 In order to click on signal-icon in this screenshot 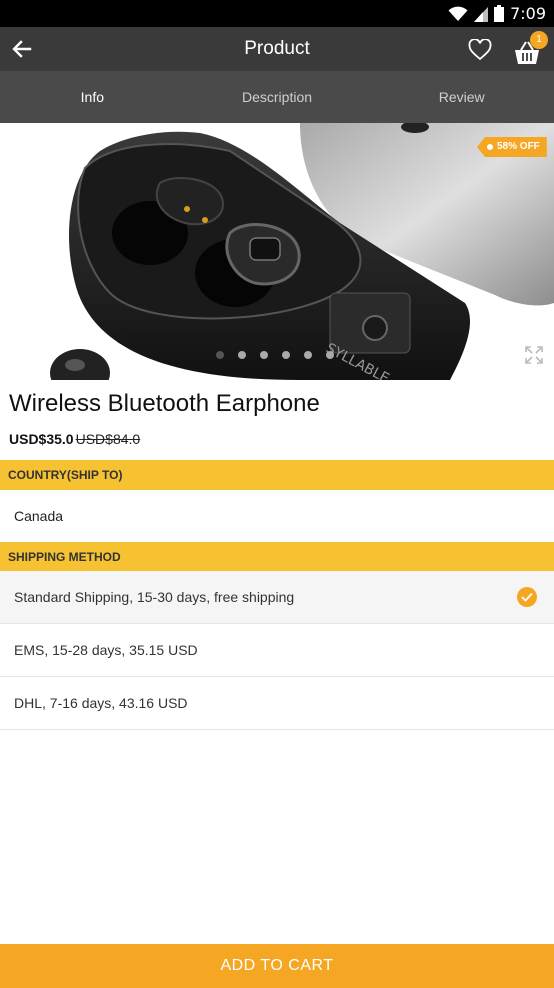, I will do `click(481, 14)`.